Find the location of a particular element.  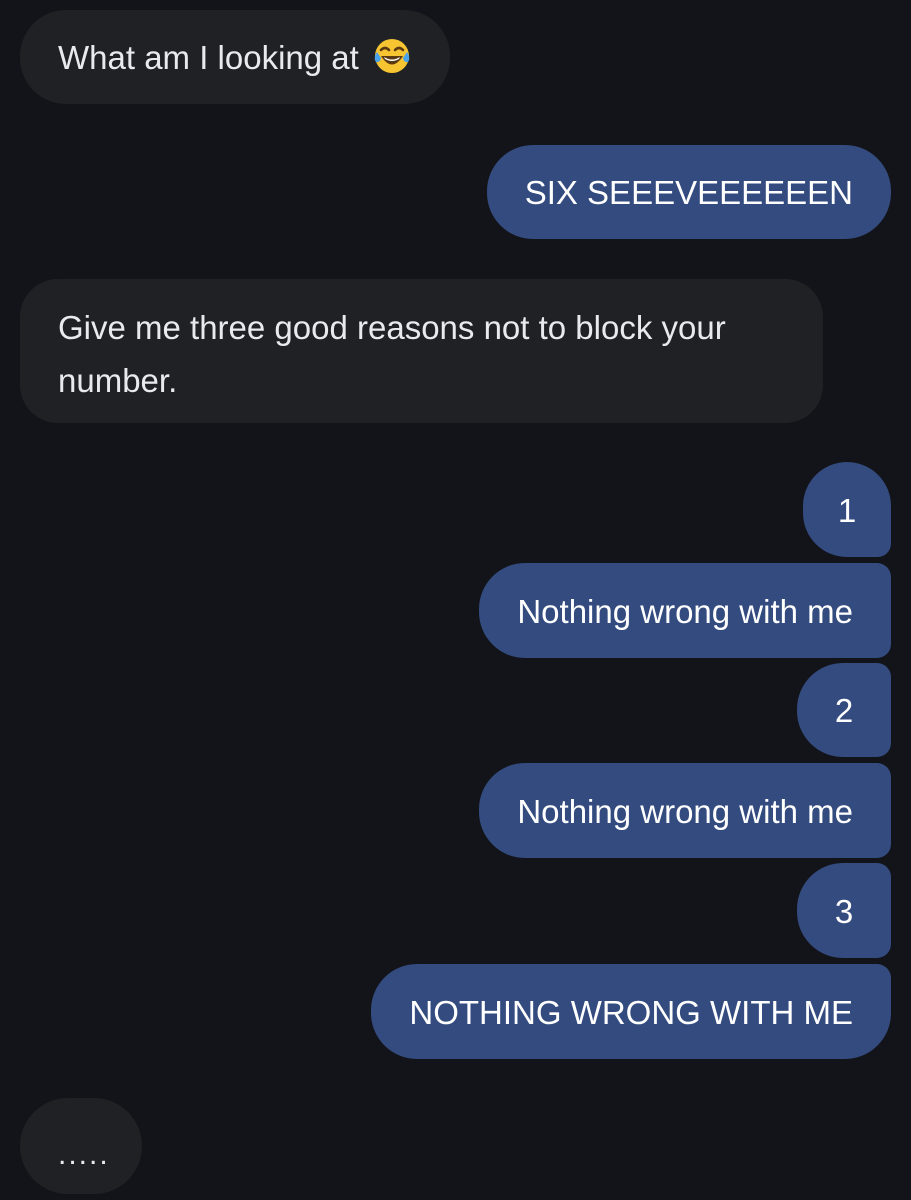

outgoing-message: SIX SEEEVEEEEEEN is located at coordinates (688, 192).